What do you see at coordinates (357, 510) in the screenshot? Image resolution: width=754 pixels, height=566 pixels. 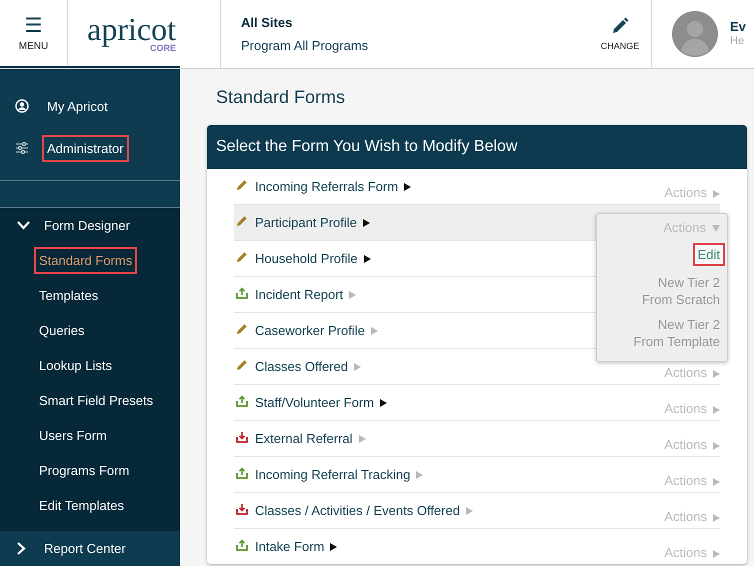 I see `form-name: Classes / Activities / Events Offered` at bounding box center [357, 510].